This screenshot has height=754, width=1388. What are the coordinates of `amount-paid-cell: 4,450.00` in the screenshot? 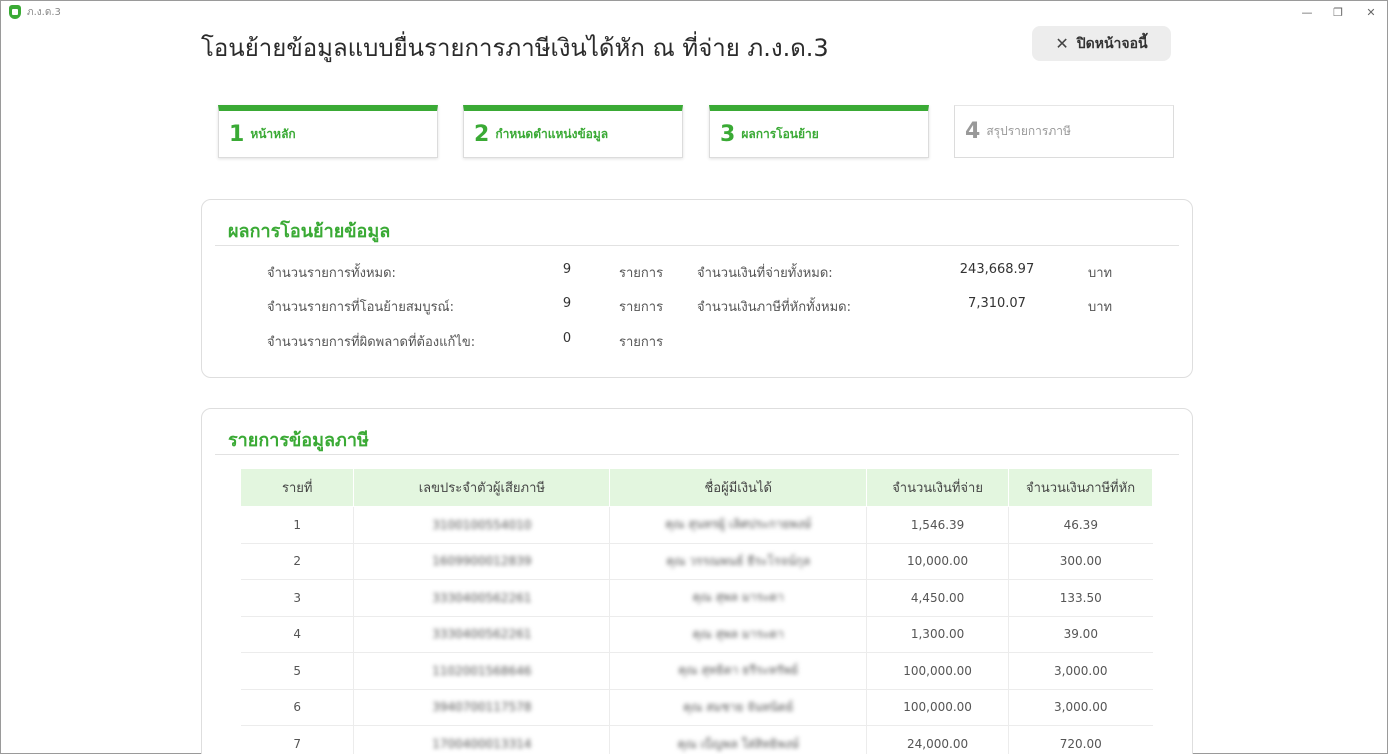 It's located at (937, 597).